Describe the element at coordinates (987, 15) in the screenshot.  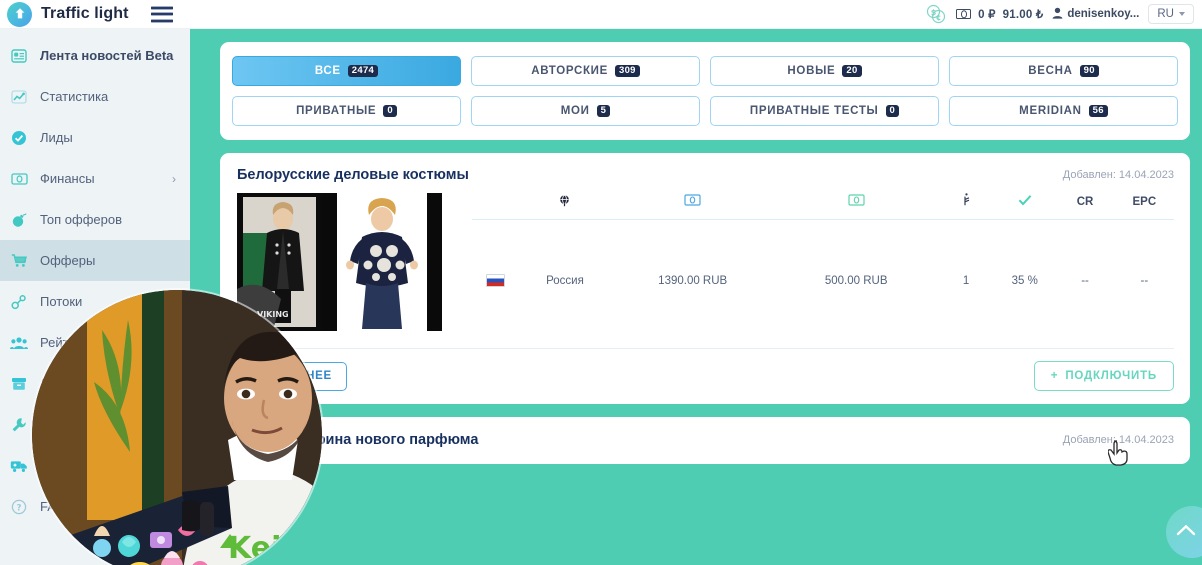
I see `balance-rub: 0 ₽` at that location.